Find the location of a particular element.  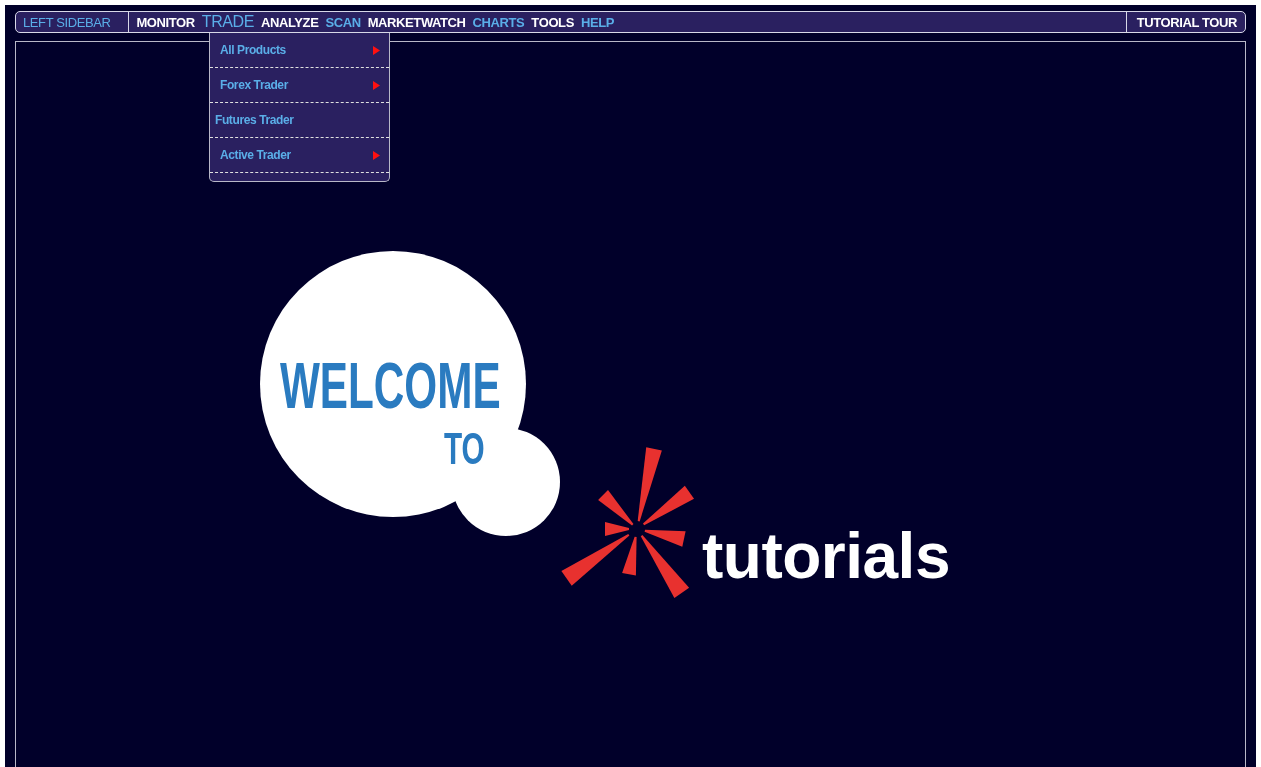

dropdown-item-label: Active Trader is located at coordinates (255, 155).